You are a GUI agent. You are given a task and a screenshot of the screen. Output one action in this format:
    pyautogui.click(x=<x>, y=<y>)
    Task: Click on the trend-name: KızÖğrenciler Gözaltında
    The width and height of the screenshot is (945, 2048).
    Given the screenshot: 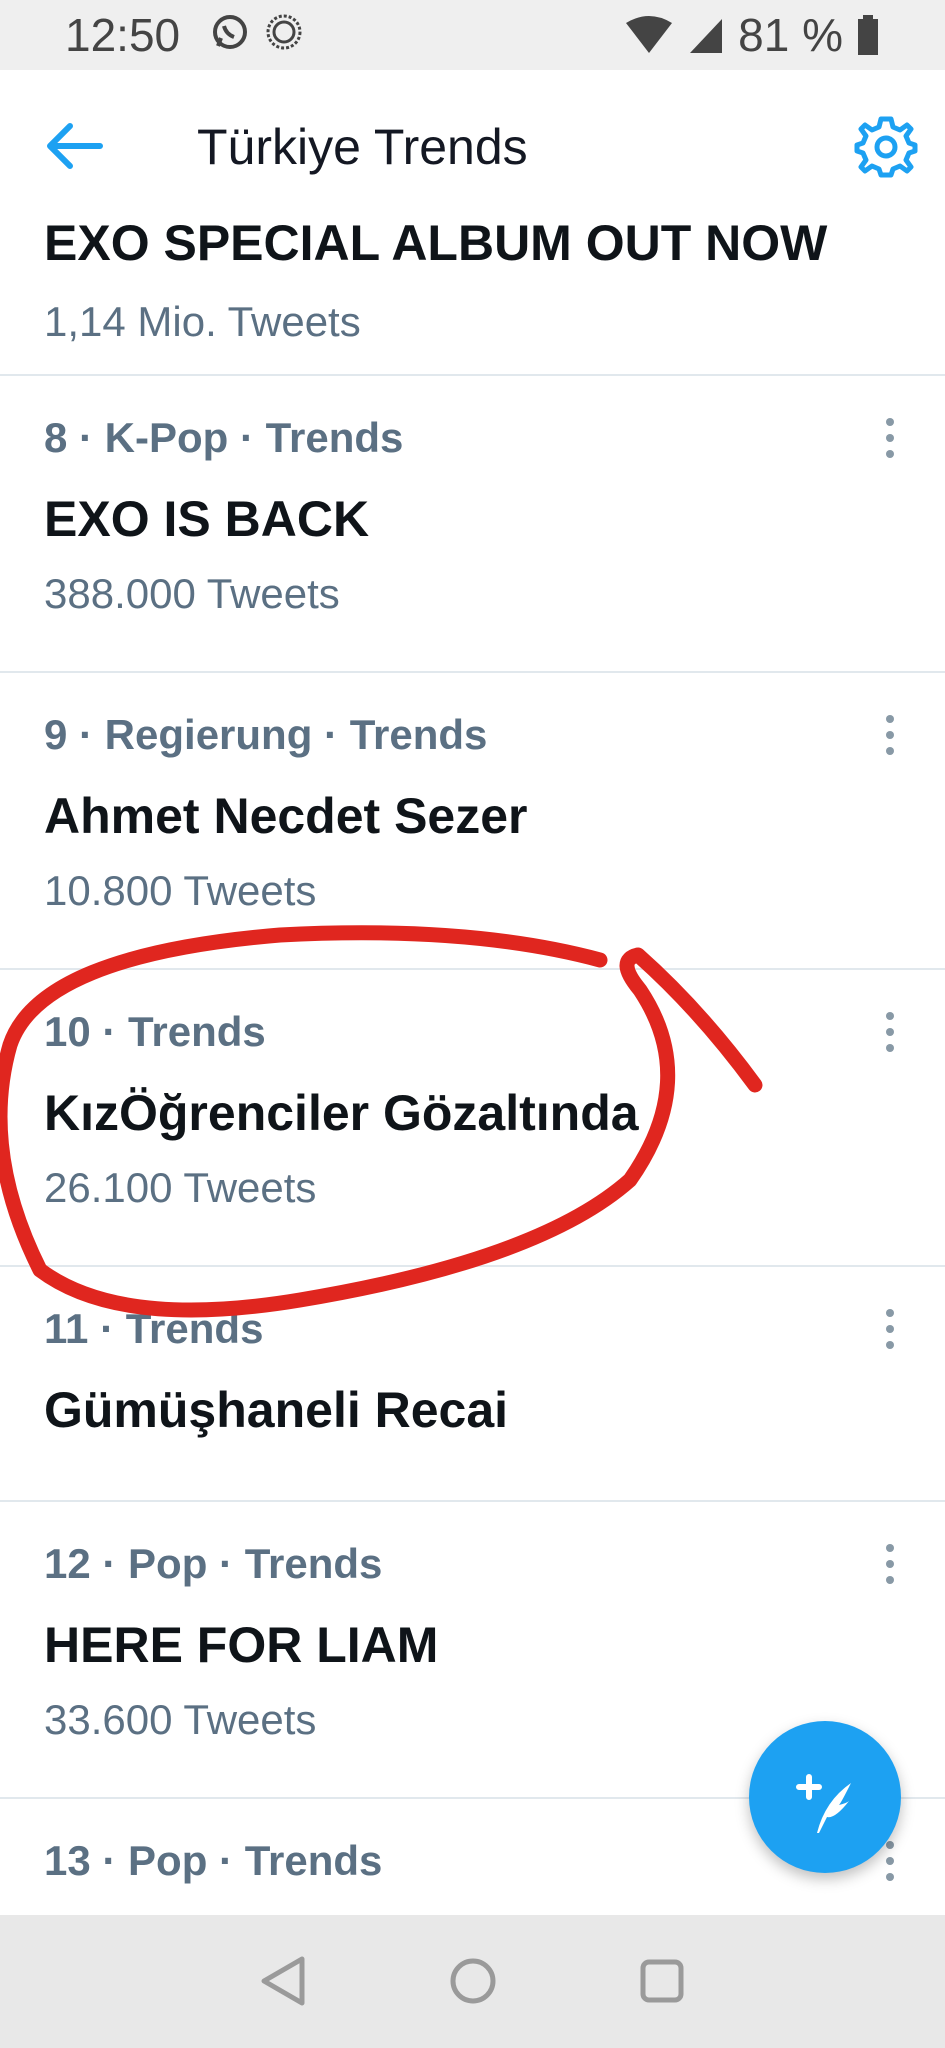 What is the action you would take?
    pyautogui.click(x=341, y=1113)
    